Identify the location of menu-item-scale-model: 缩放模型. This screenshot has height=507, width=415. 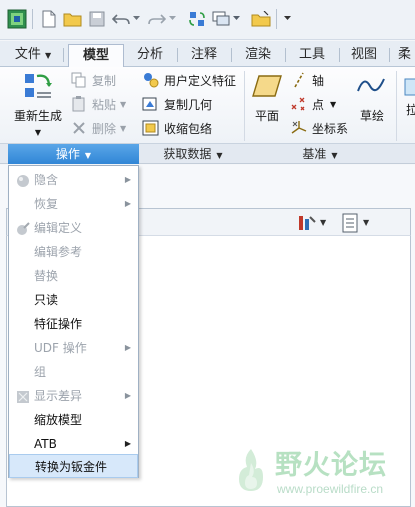
(73, 420).